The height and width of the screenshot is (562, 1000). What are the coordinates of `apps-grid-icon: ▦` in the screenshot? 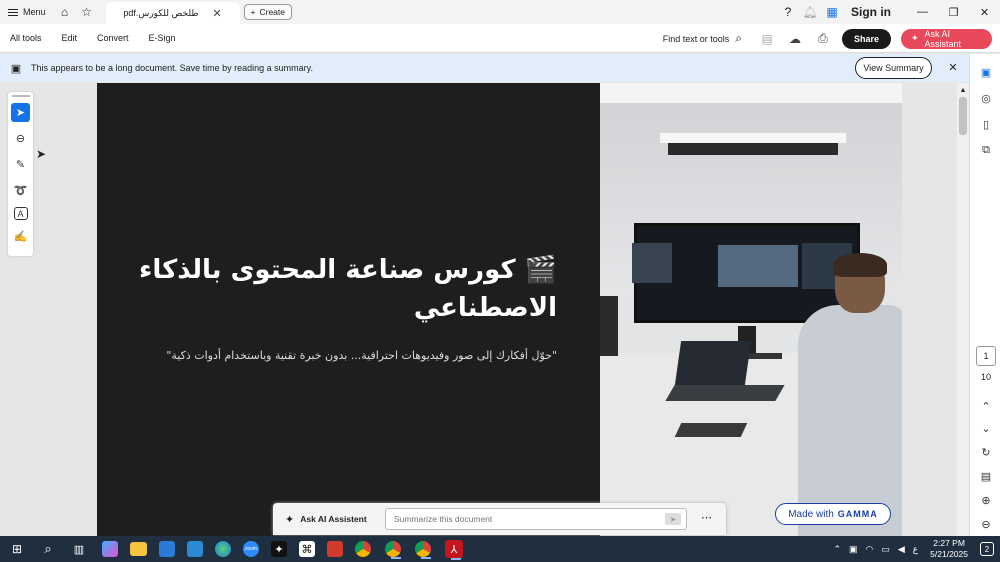 It's located at (832, 12).